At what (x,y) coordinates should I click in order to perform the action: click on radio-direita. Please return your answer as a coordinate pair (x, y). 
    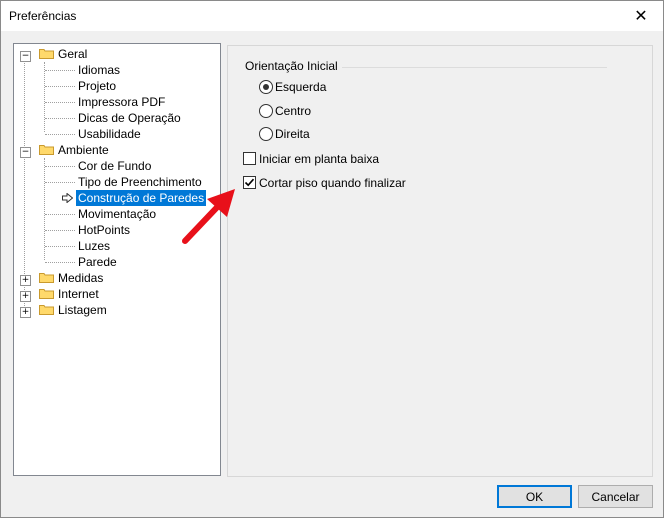
    Looking at the image, I should click on (266, 134).